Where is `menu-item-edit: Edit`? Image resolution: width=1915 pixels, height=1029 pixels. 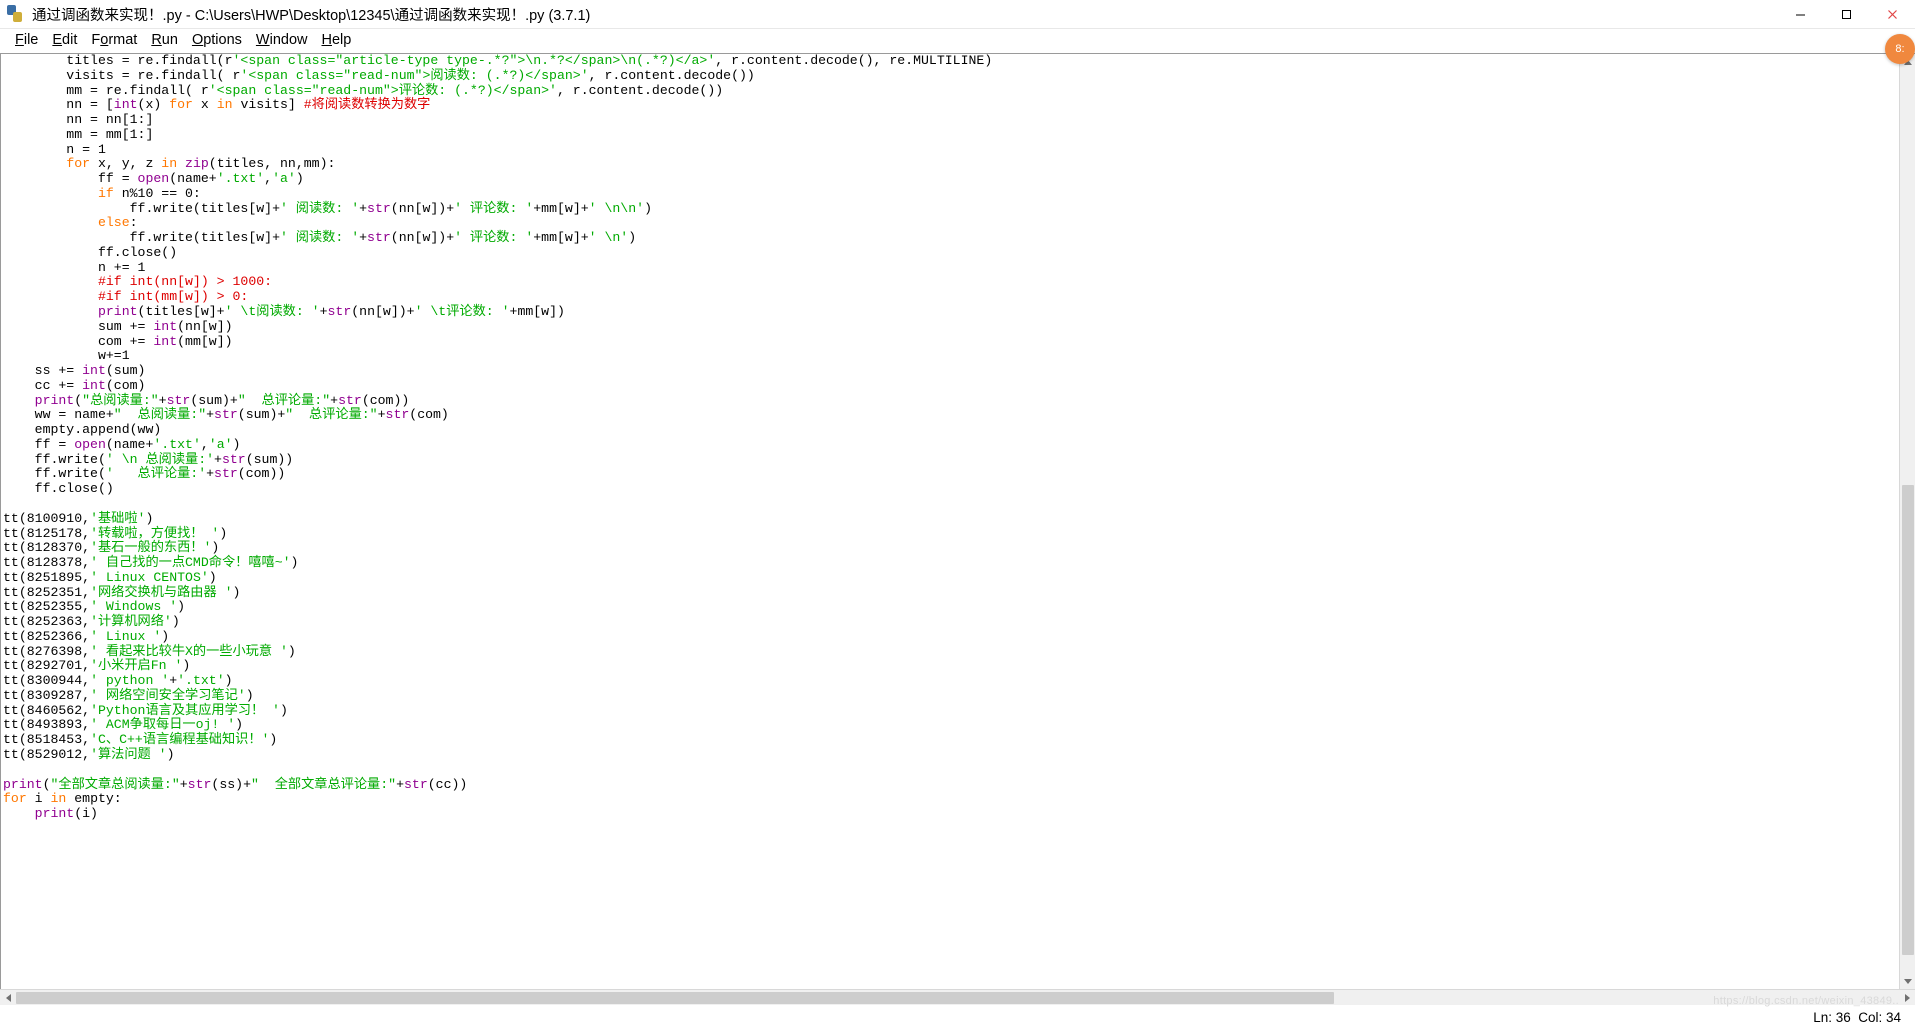 menu-item-edit: Edit is located at coordinates (64, 40).